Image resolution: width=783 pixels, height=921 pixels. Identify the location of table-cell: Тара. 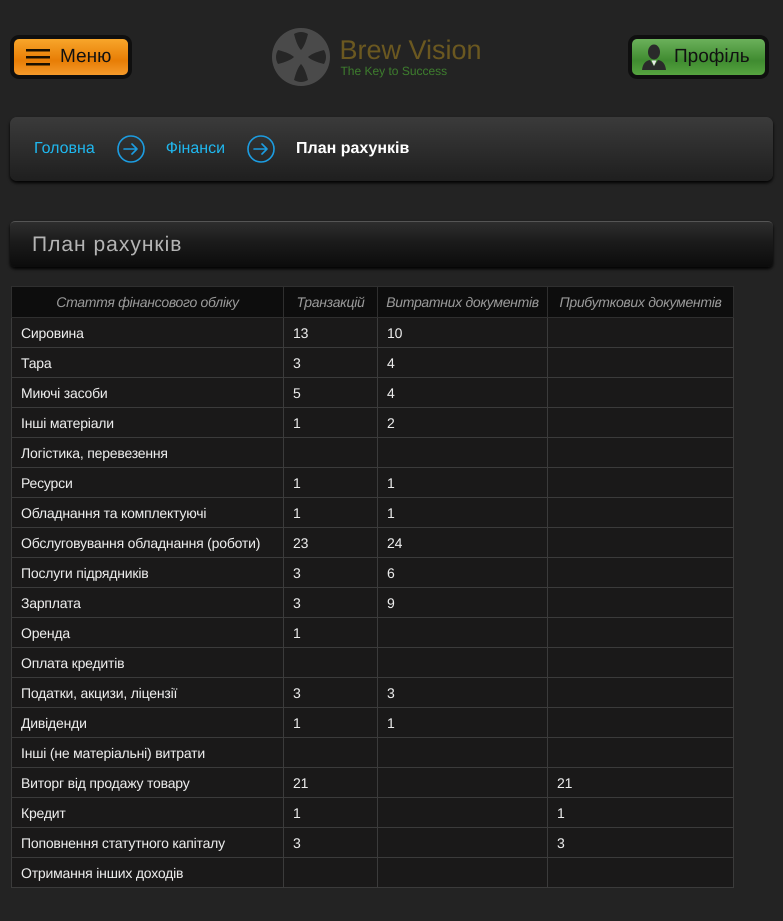
(148, 363).